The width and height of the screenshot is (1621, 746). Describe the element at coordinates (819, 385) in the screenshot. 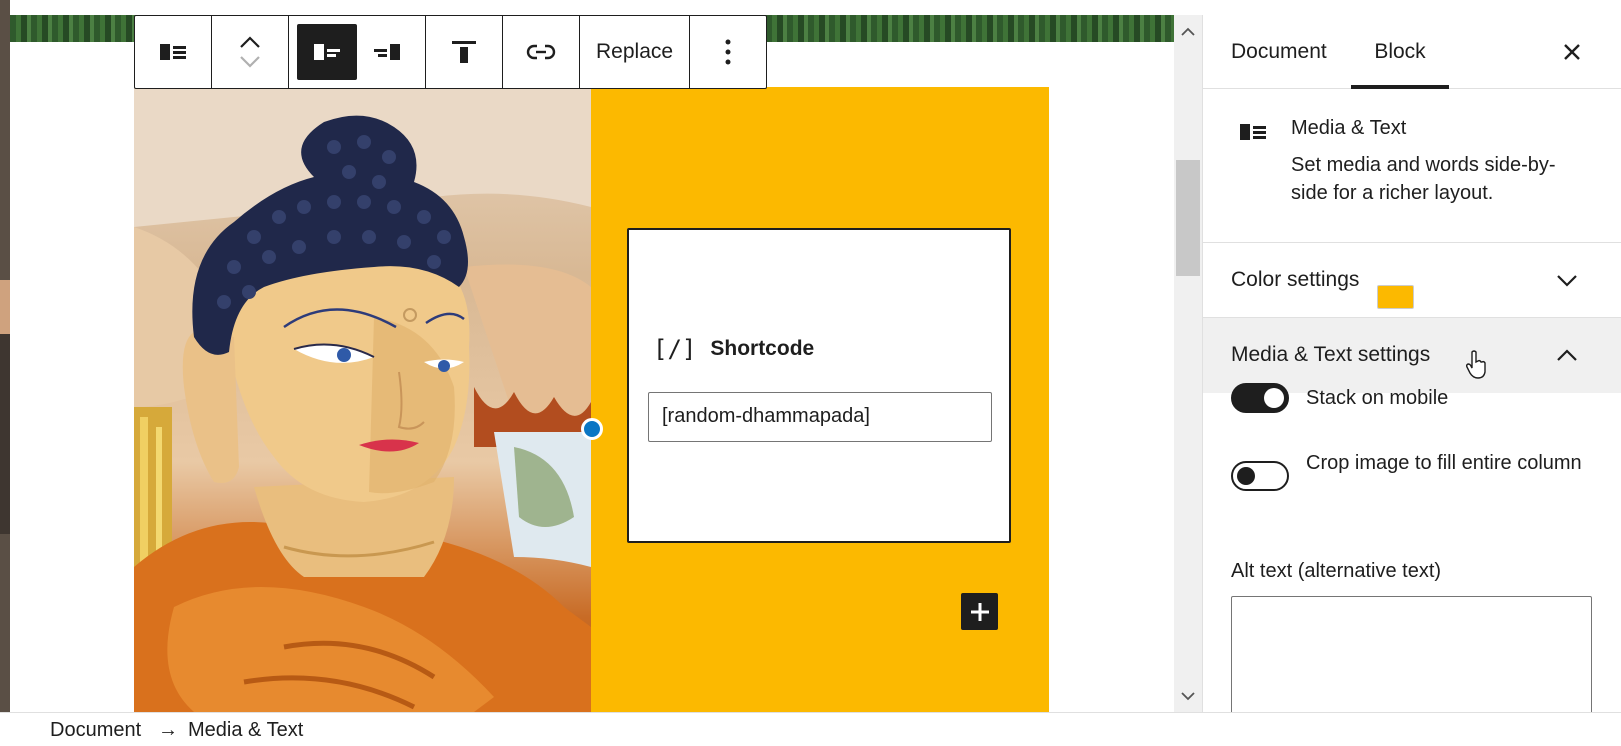

I see `shortcode-block: [/] Shortcode [random-dhammapada]` at that location.